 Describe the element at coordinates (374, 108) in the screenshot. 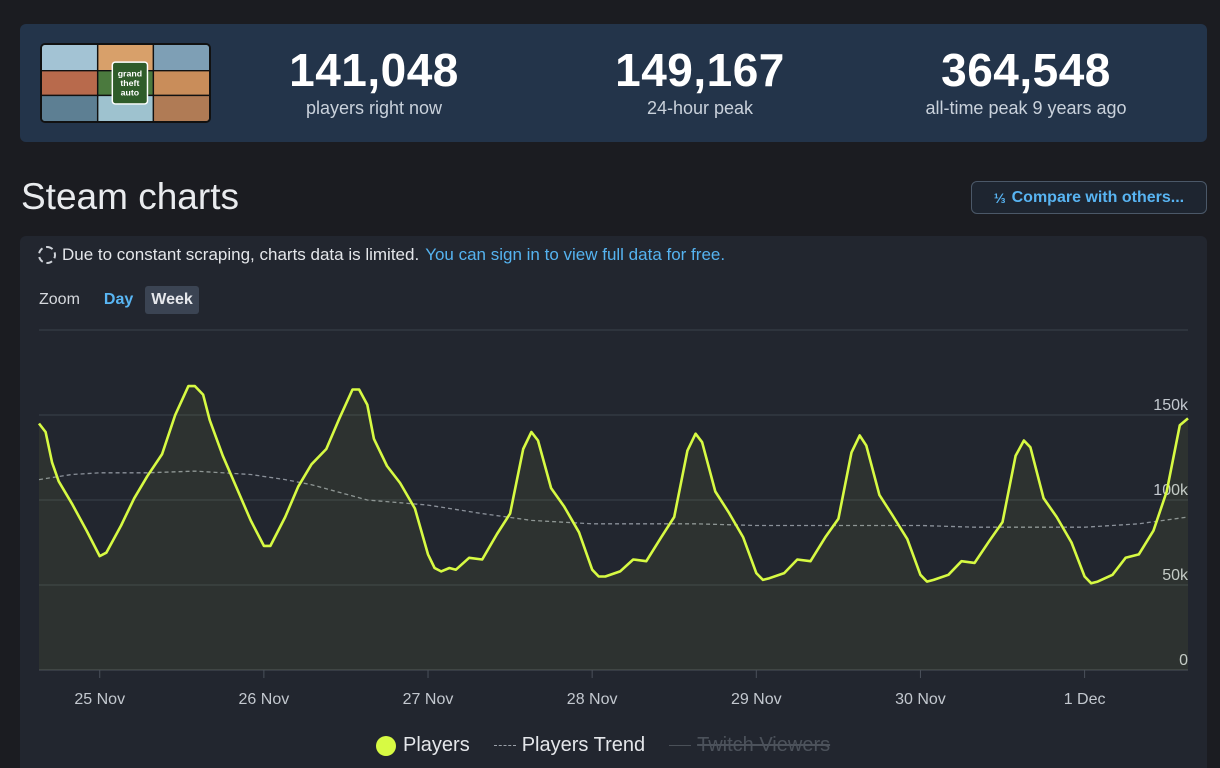

I see `current-players-label: players right now` at that location.